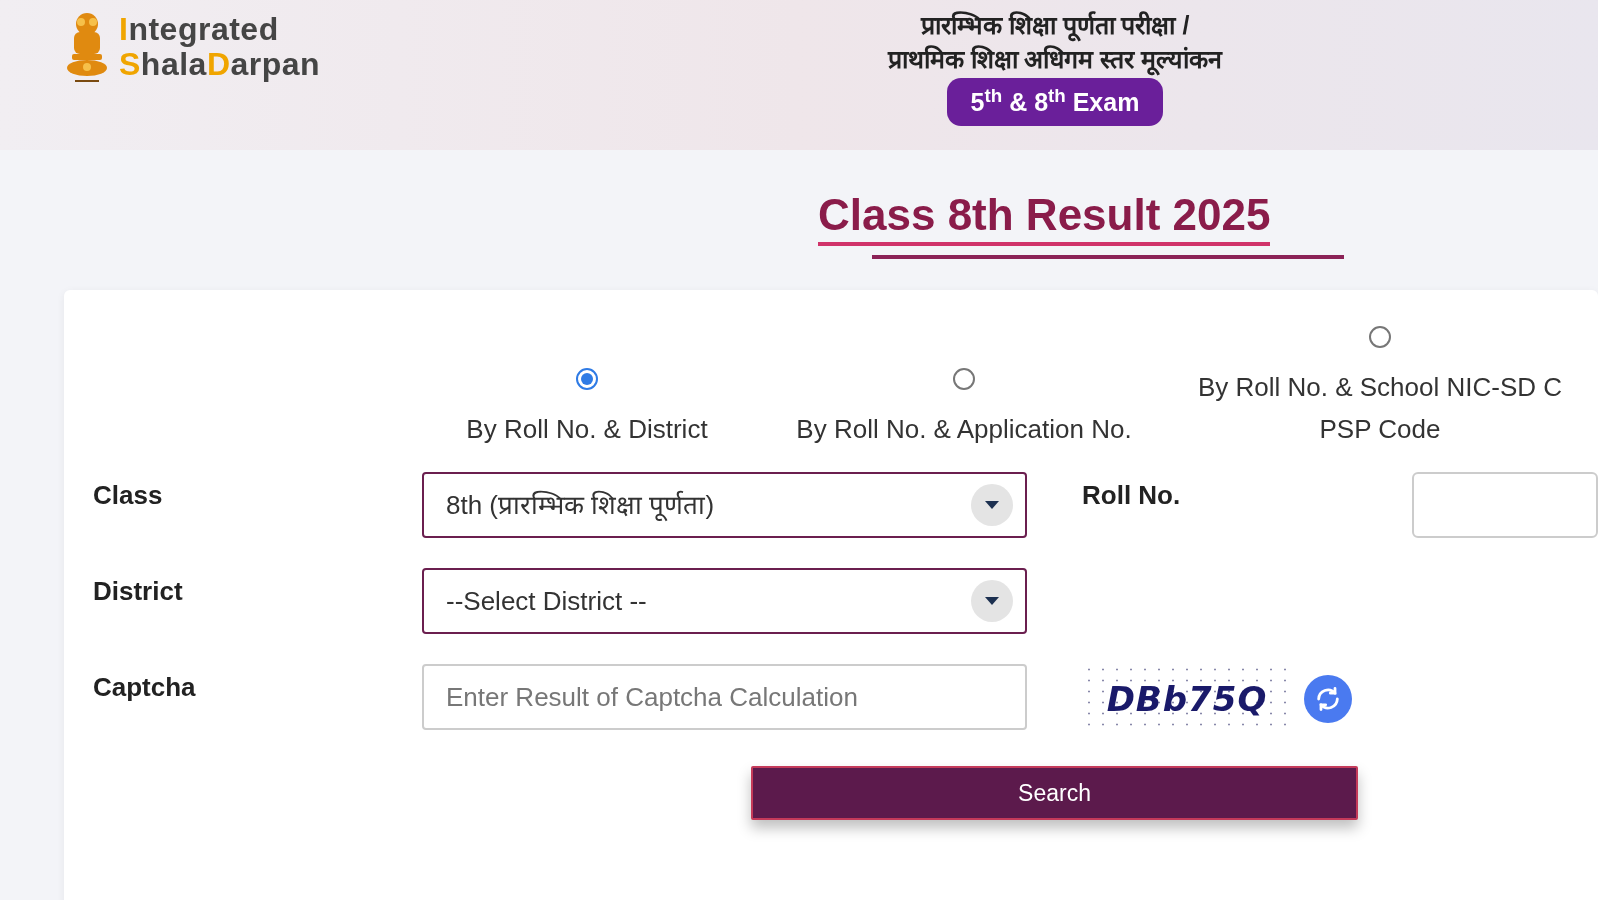 This screenshot has width=1598, height=900. What do you see at coordinates (1055, 25) in the screenshot?
I see `exam-title: प्रारम्भिक शिक्षा पूर्णता परीक्षा /` at bounding box center [1055, 25].